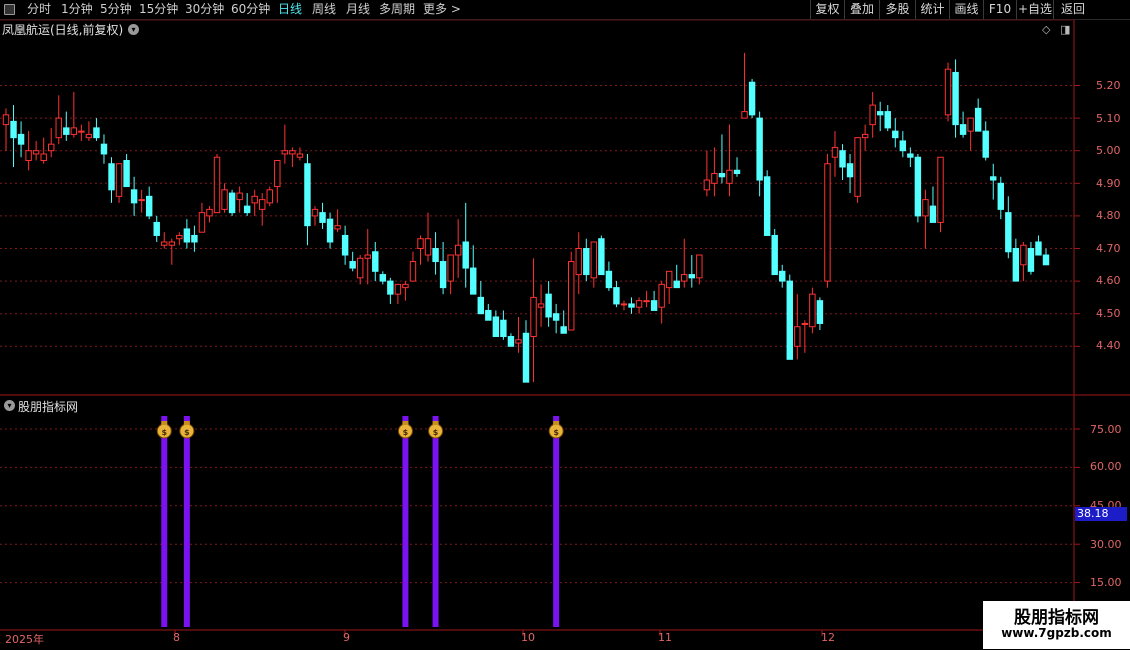  What do you see at coordinates (9, 405) in the screenshot?
I see `indicator-options-dropdown-icon: ▾` at bounding box center [9, 405].